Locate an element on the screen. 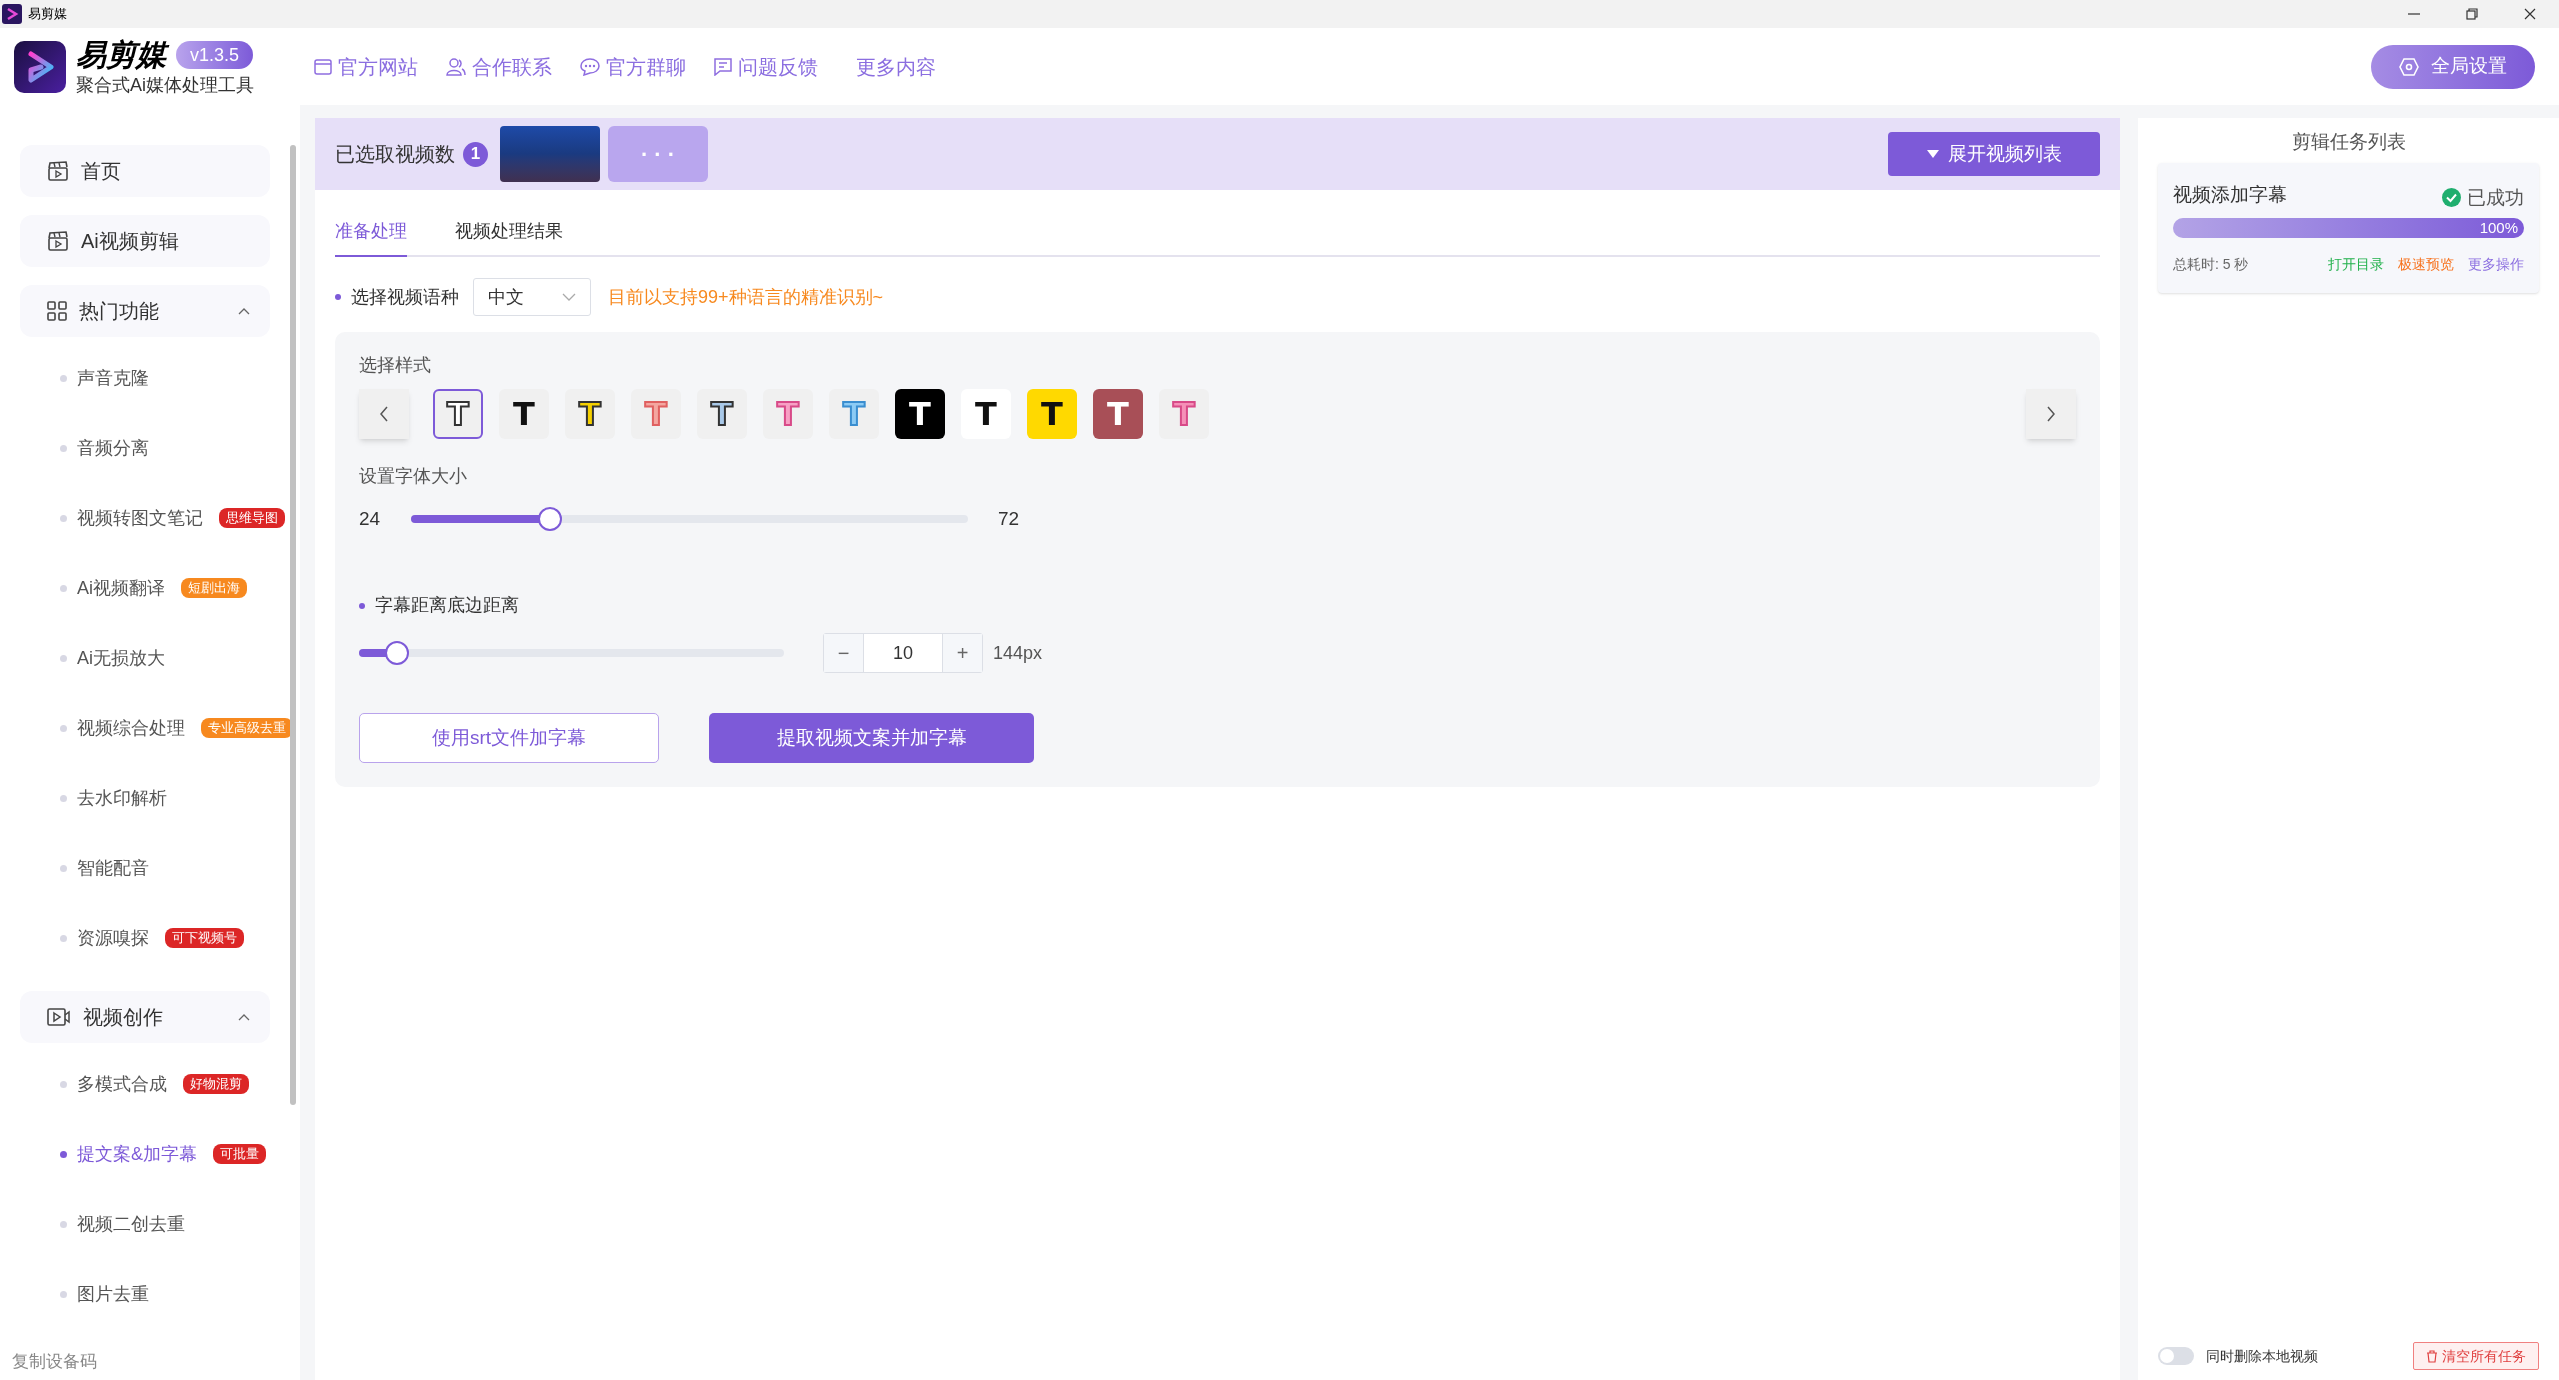  close-icon is located at coordinates (2530, 14).